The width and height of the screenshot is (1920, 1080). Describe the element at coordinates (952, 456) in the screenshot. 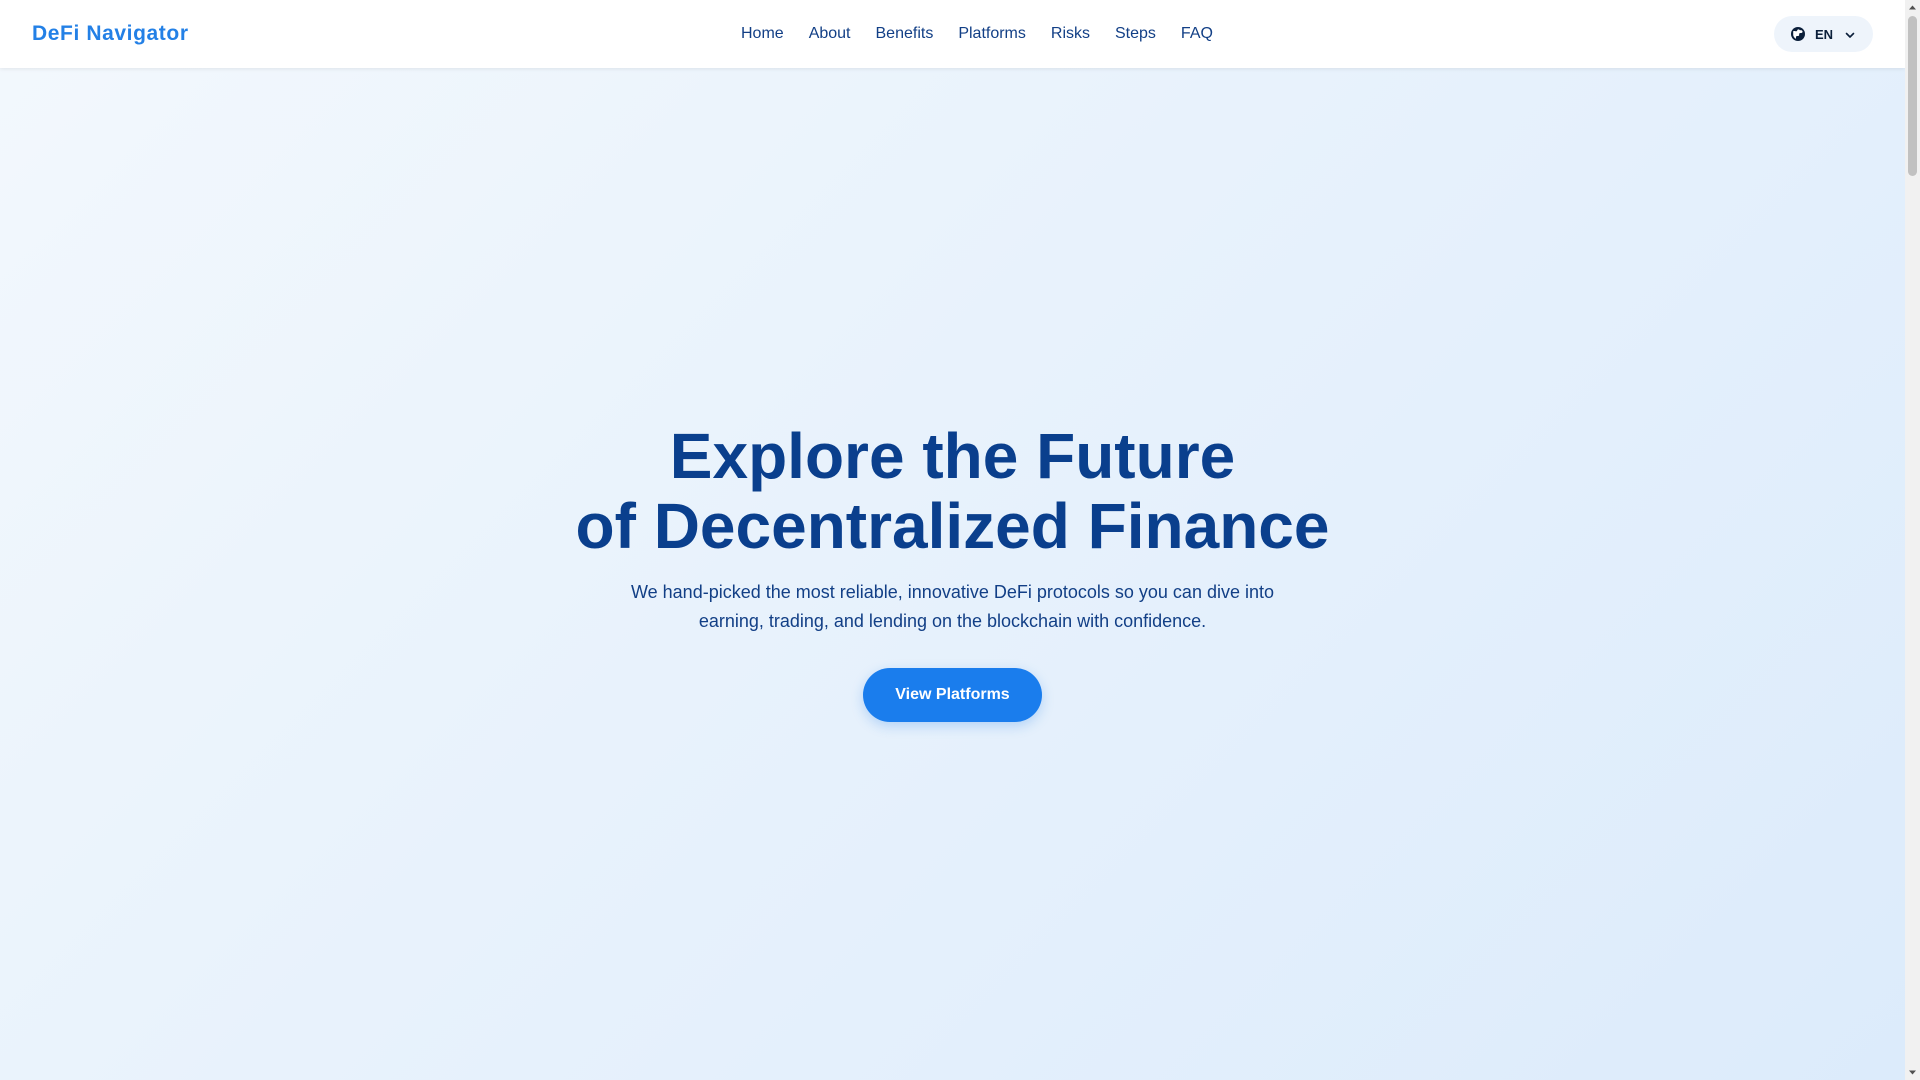

I see `hero-title-line-1: Explore the Future` at that location.